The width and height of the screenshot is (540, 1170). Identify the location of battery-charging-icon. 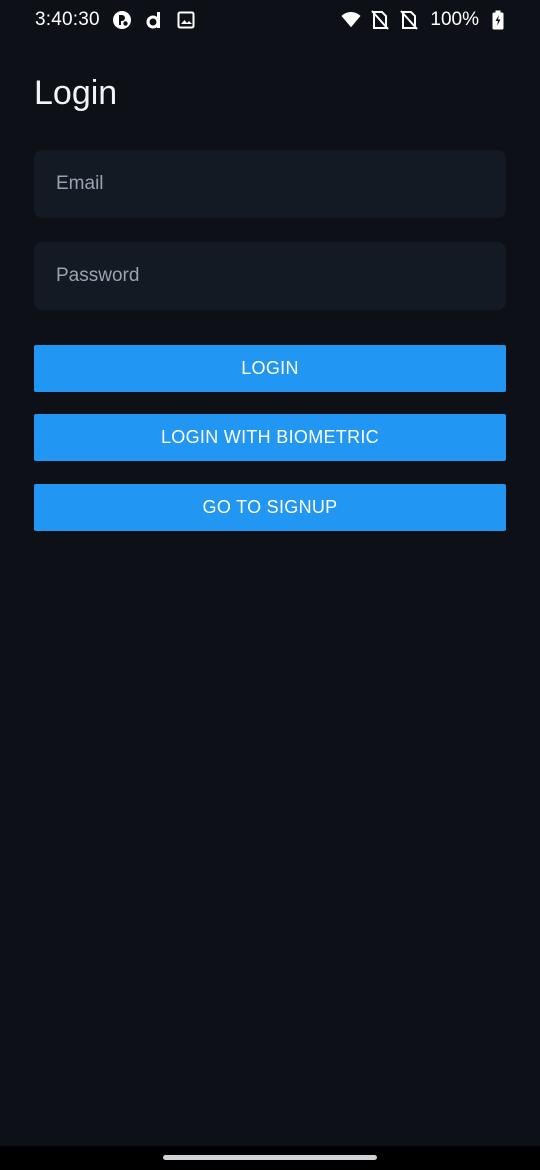
(498, 20).